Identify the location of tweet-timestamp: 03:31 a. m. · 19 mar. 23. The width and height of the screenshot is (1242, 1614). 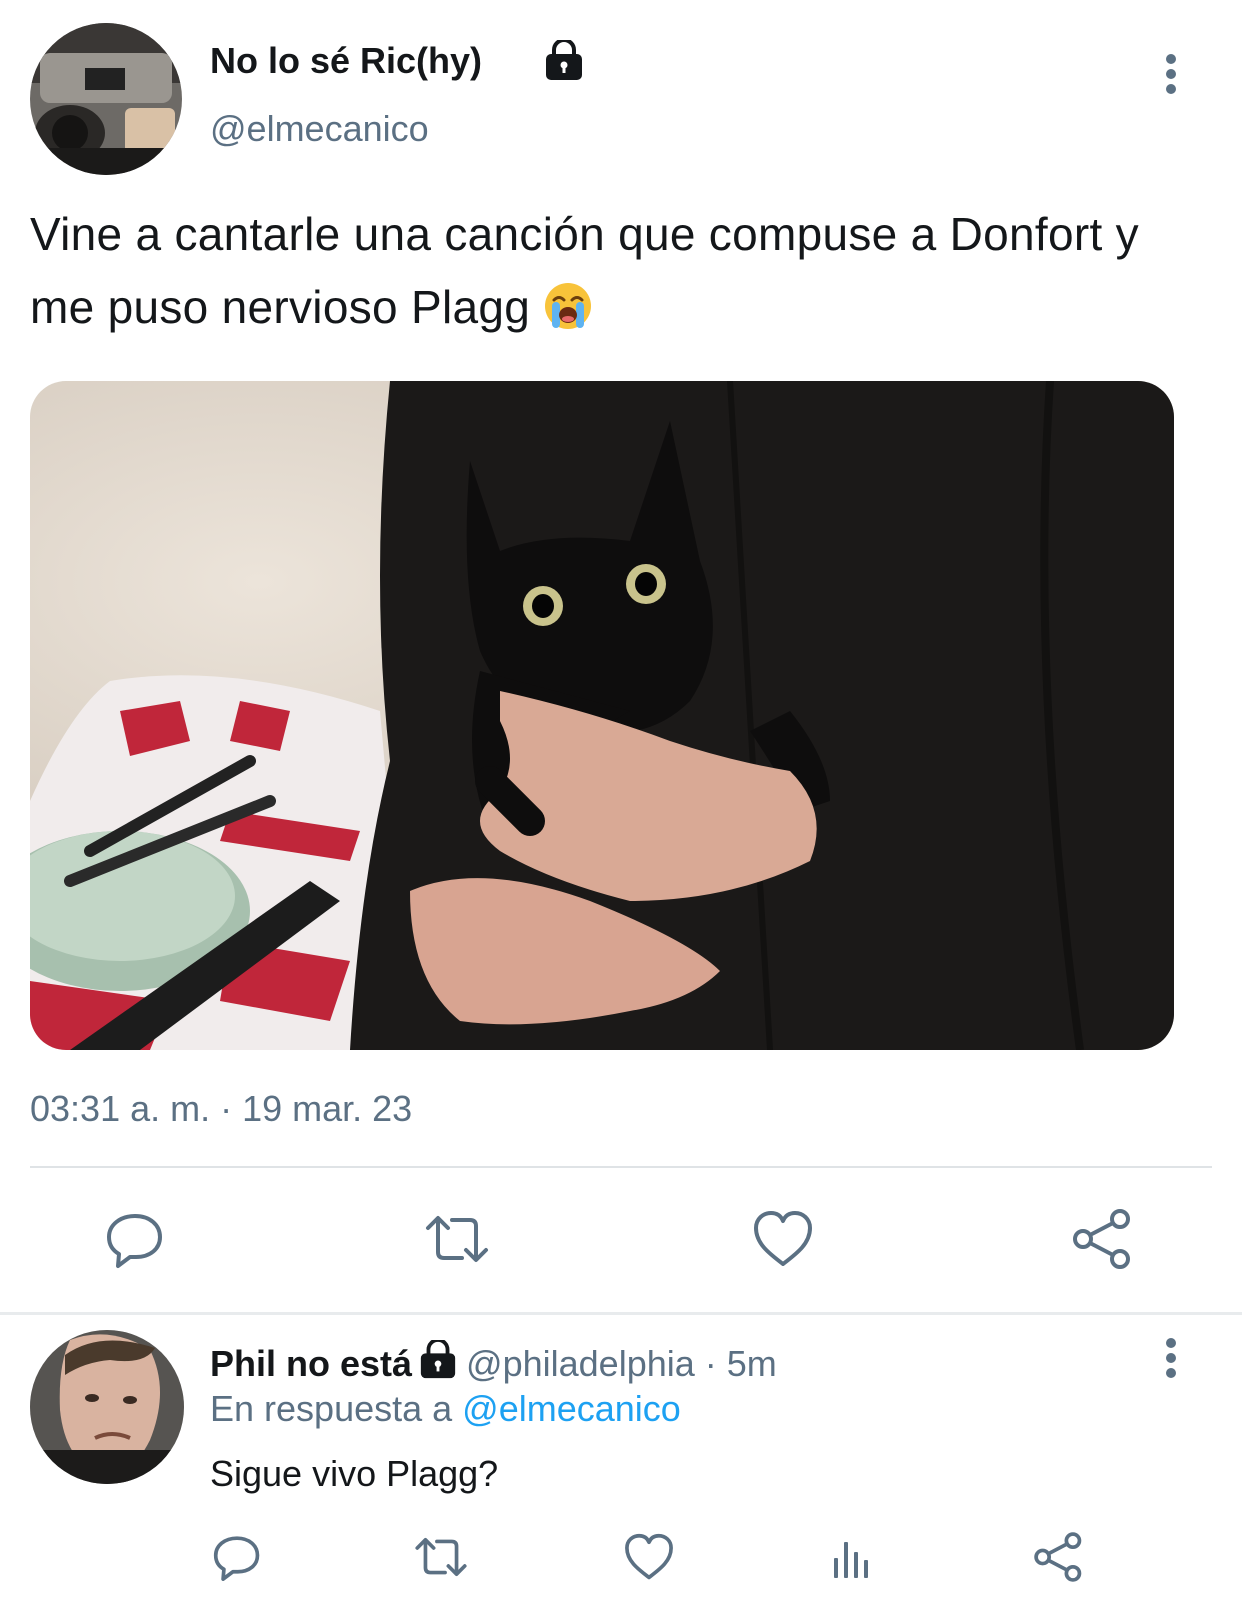
(221, 1109).